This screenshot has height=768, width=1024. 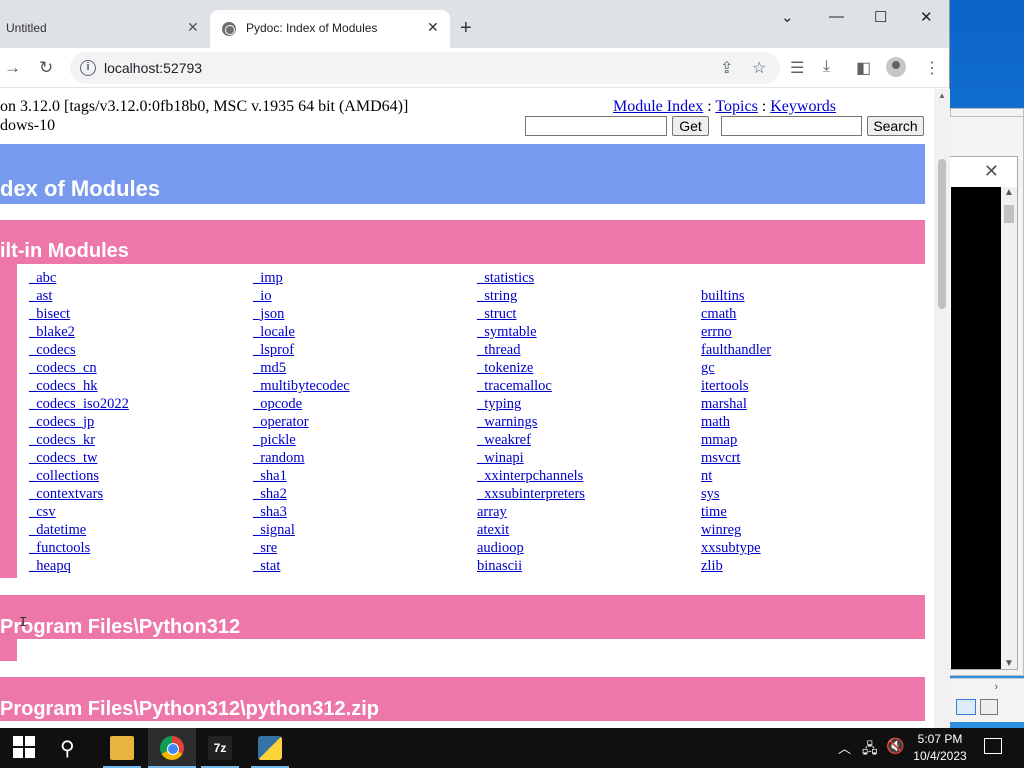 I want to click on module-link: time, so click(x=736, y=512).